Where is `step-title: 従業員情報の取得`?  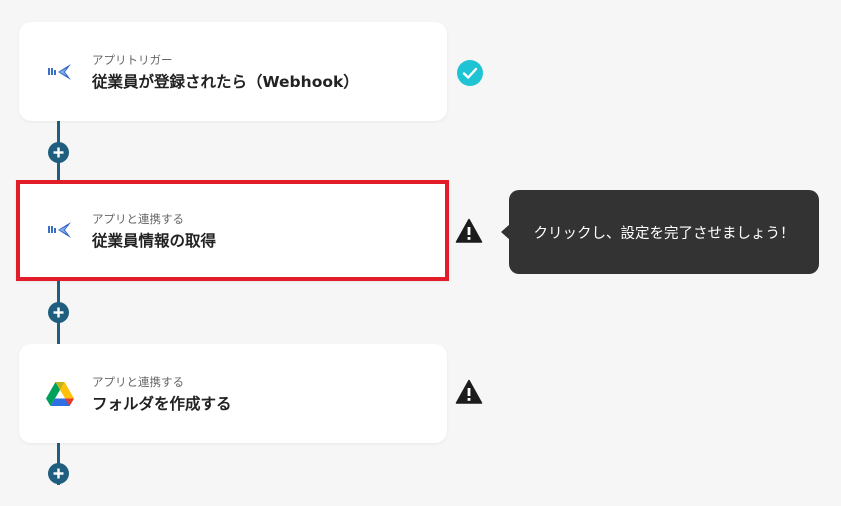 step-title: 従業員情報の取得 is located at coordinates (154, 241).